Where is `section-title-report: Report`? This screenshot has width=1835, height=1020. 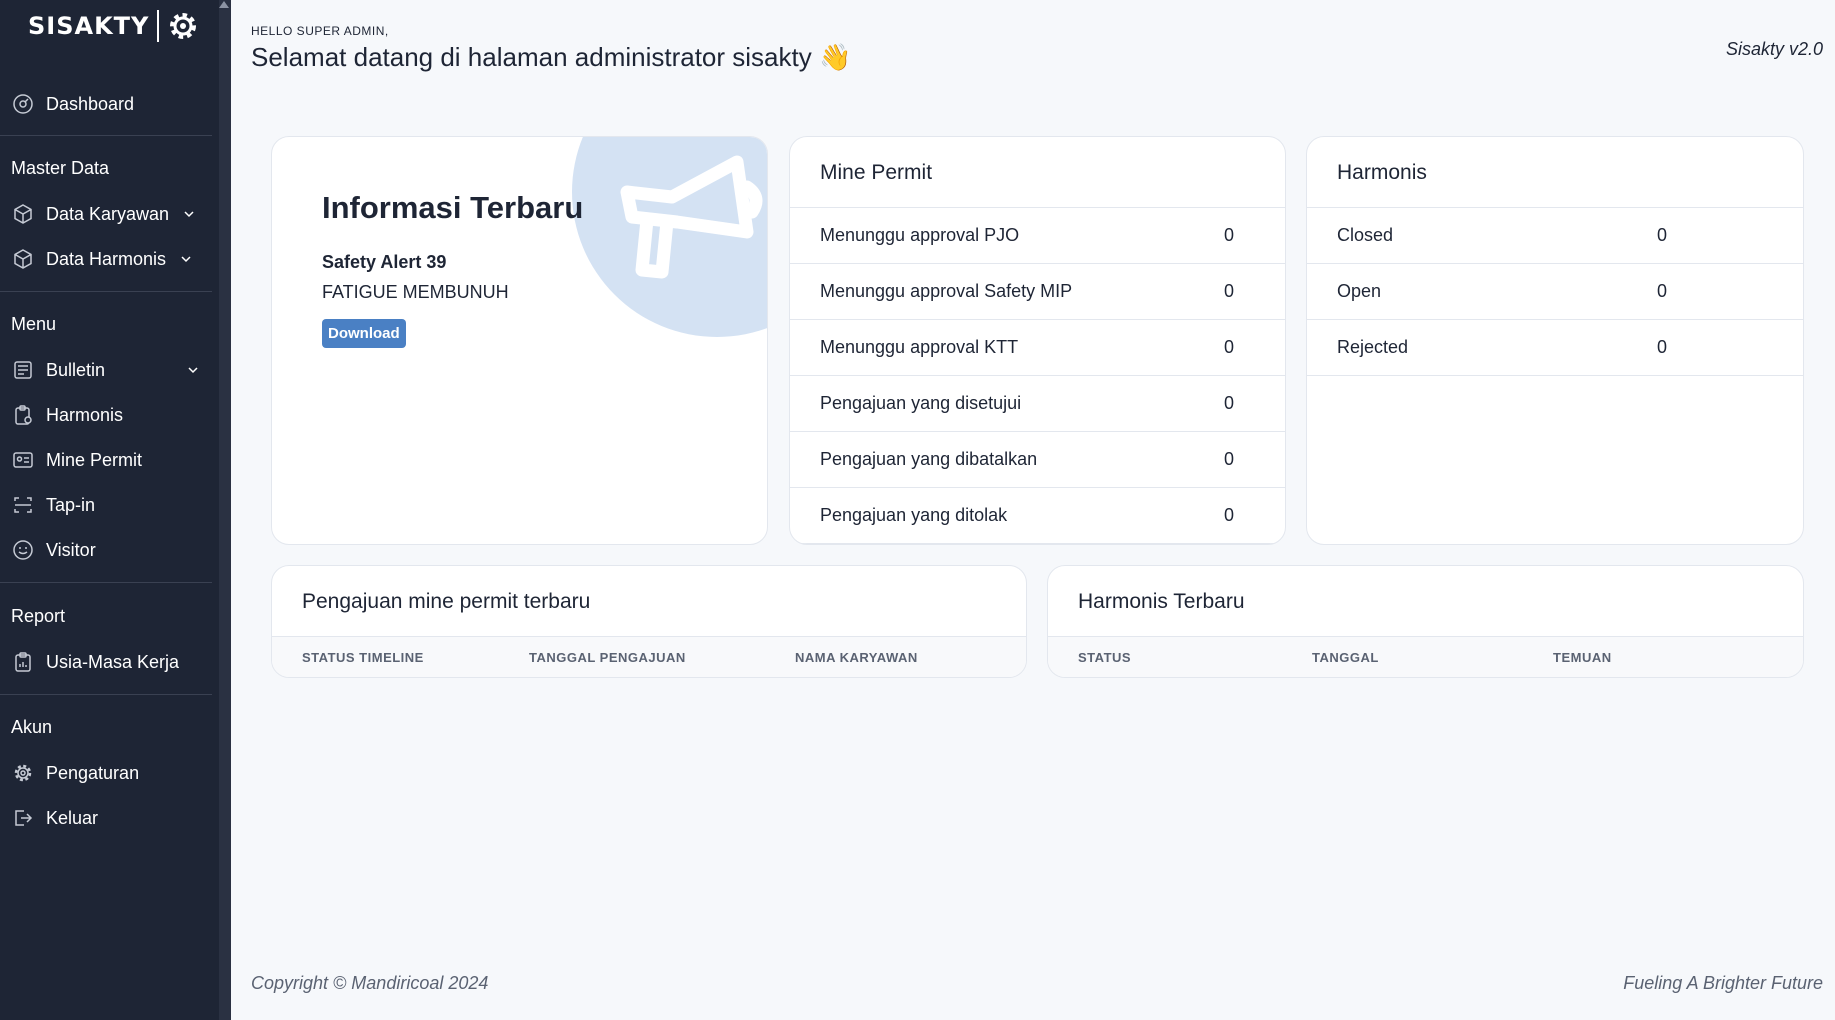 section-title-report: Report is located at coordinates (38, 616).